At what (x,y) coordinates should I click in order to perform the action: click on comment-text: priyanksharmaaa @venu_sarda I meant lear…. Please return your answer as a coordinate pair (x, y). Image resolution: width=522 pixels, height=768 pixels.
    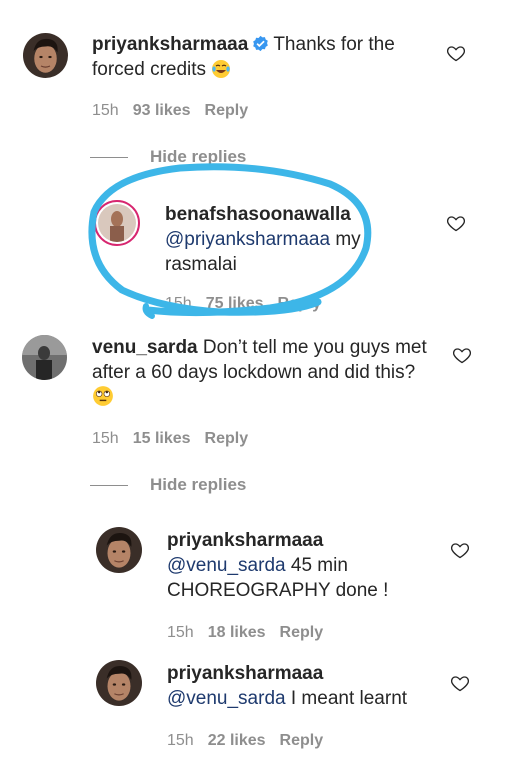
    Looking at the image, I should click on (307, 686).